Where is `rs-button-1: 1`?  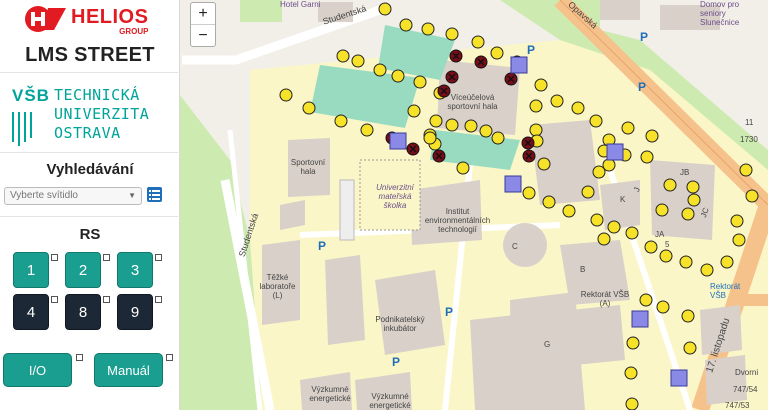
rs-button-1: 1 is located at coordinates (31, 270).